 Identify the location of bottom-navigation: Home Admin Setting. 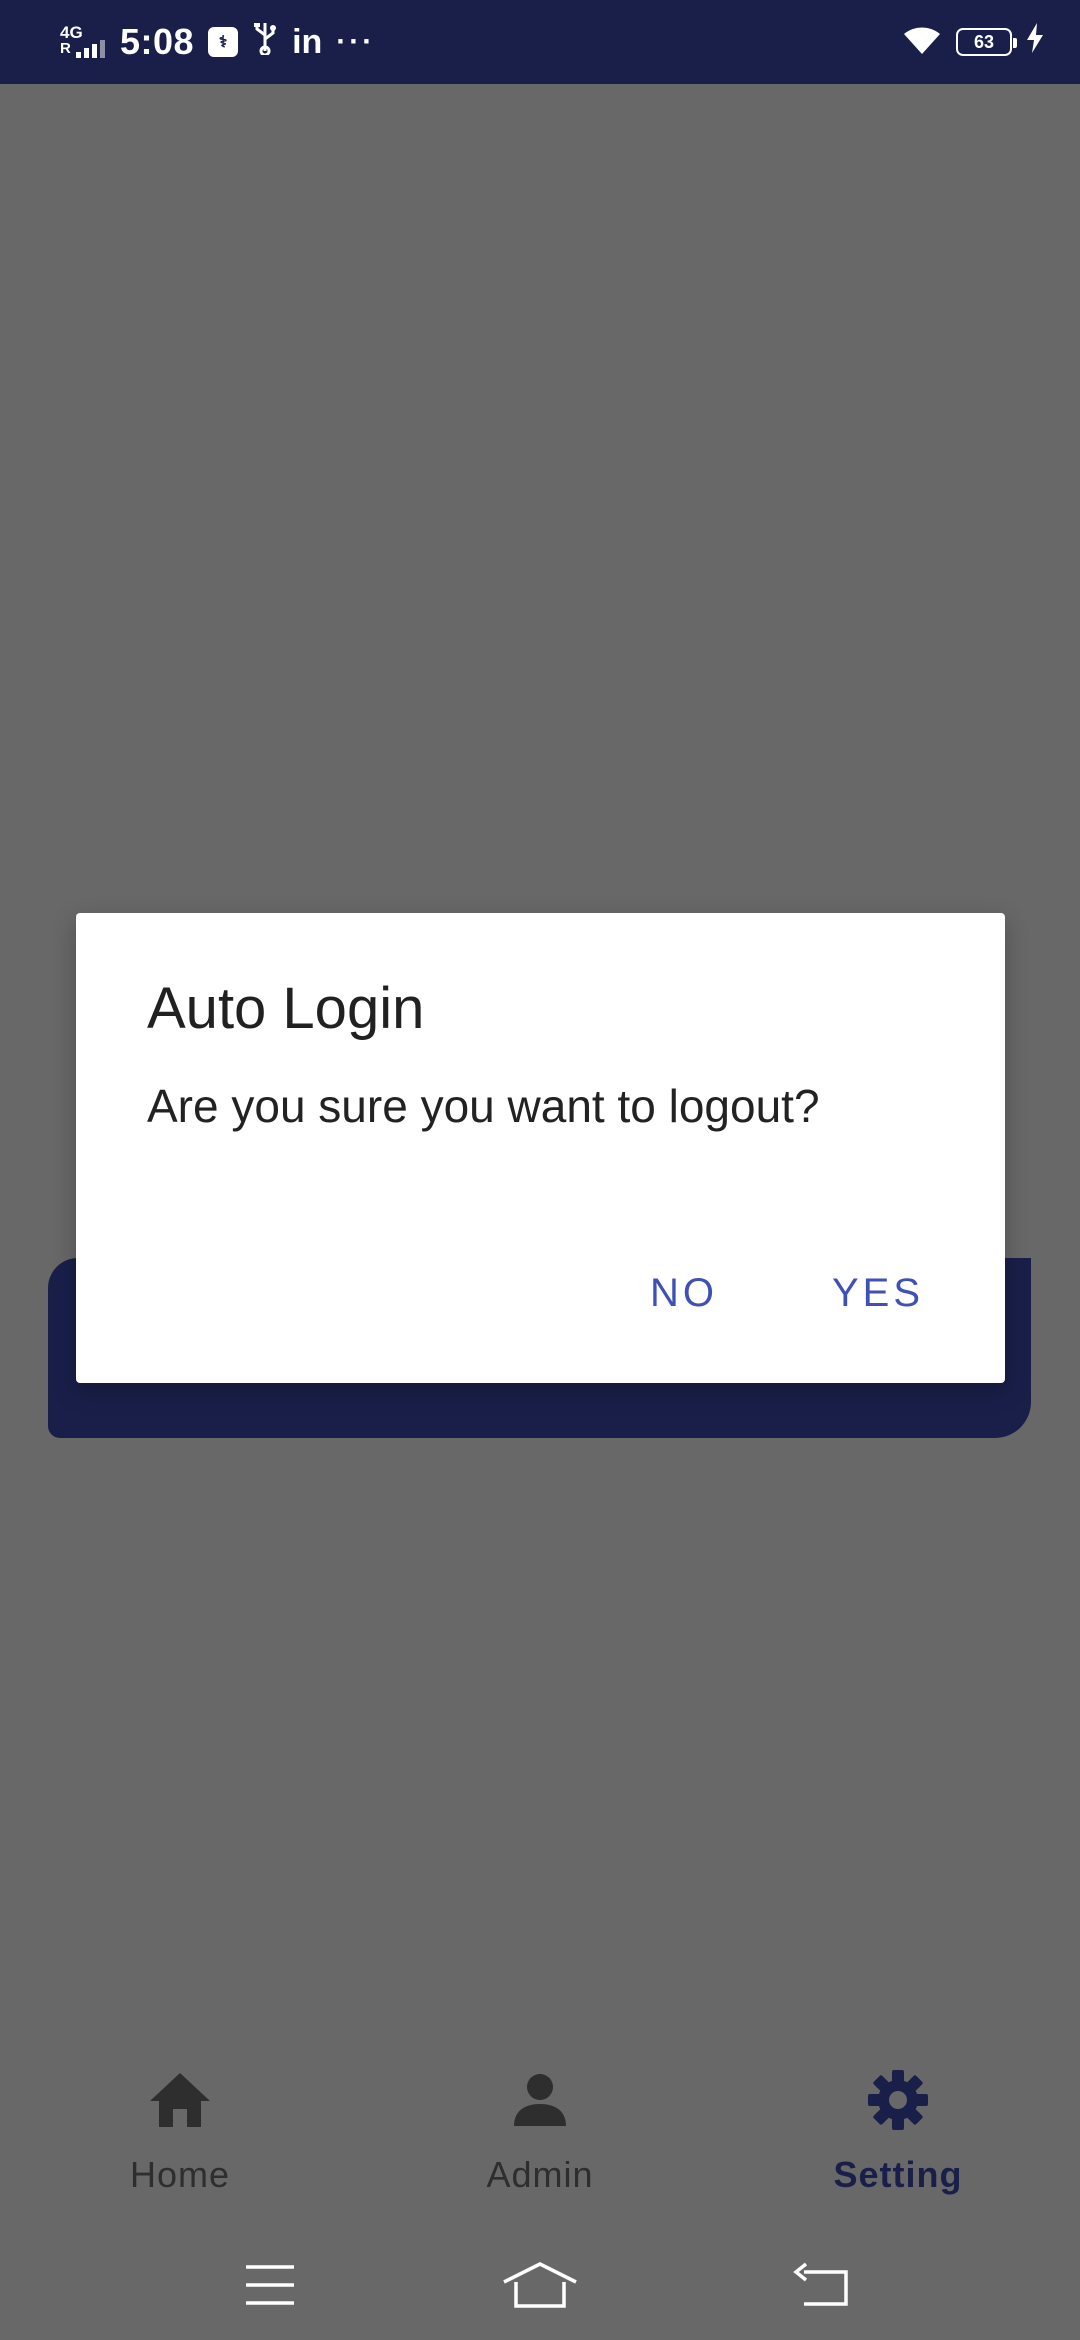
(540, 2130).